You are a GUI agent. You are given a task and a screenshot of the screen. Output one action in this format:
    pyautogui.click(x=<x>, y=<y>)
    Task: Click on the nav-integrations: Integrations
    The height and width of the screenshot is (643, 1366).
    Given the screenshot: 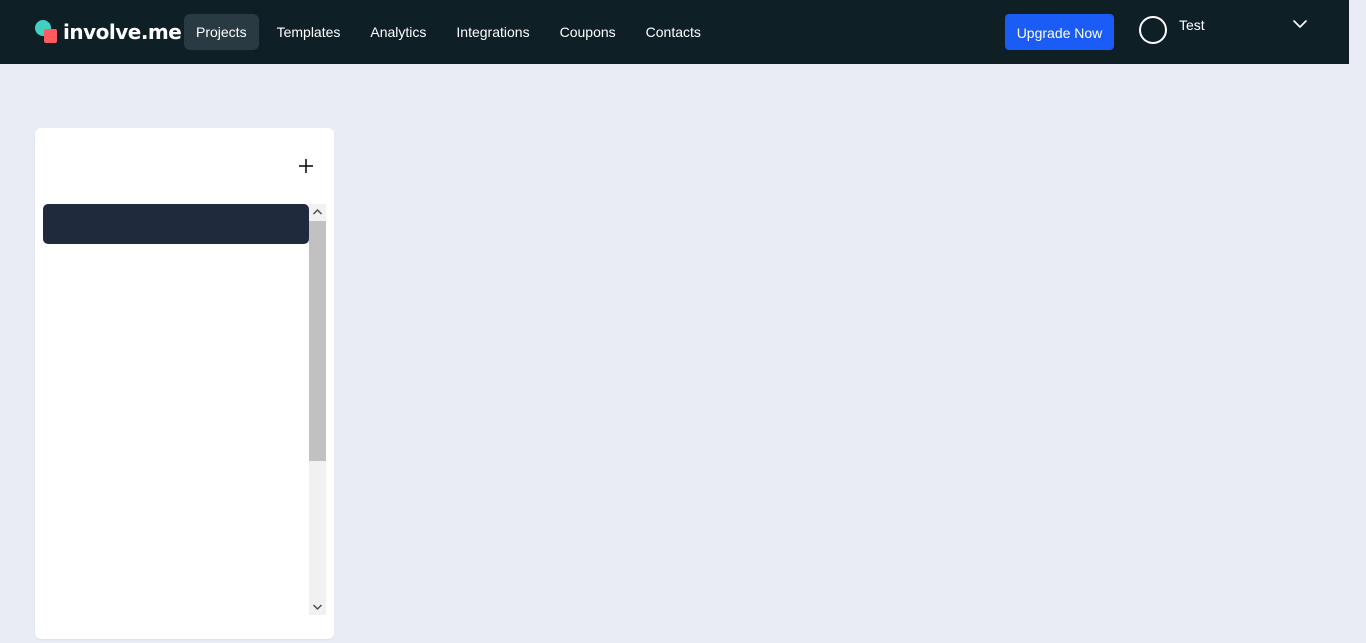 What is the action you would take?
    pyautogui.click(x=492, y=32)
    